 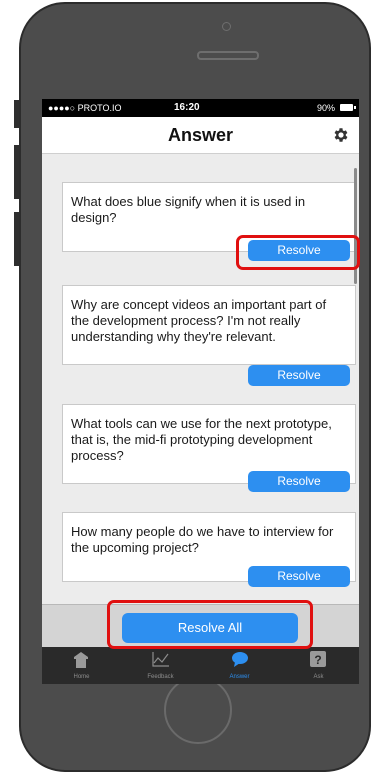 I want to click on home-icon, so click(x=81, y=660).